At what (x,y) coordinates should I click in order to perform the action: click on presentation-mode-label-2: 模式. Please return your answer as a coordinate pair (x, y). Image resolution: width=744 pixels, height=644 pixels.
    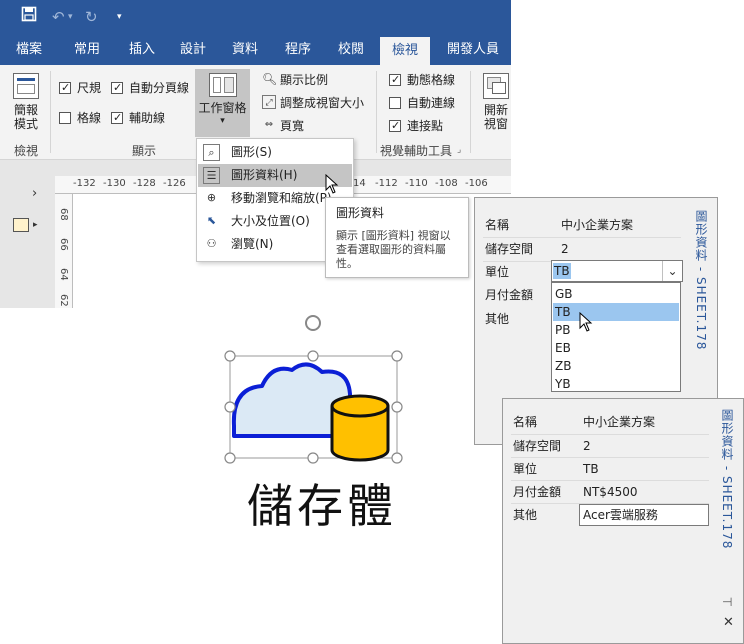
    Looking at the image, I should click on (25, 124).